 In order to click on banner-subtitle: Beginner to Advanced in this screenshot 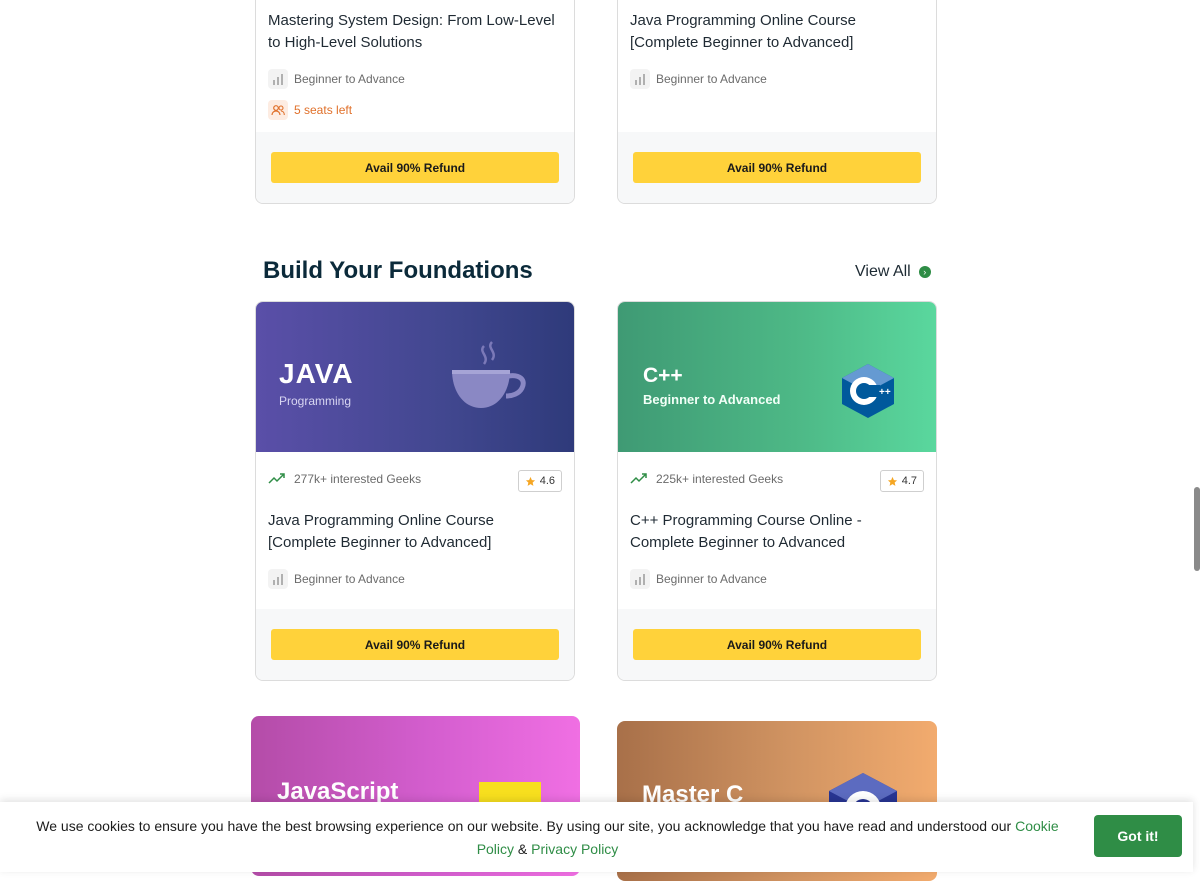, I will do `click(712, 399)`.